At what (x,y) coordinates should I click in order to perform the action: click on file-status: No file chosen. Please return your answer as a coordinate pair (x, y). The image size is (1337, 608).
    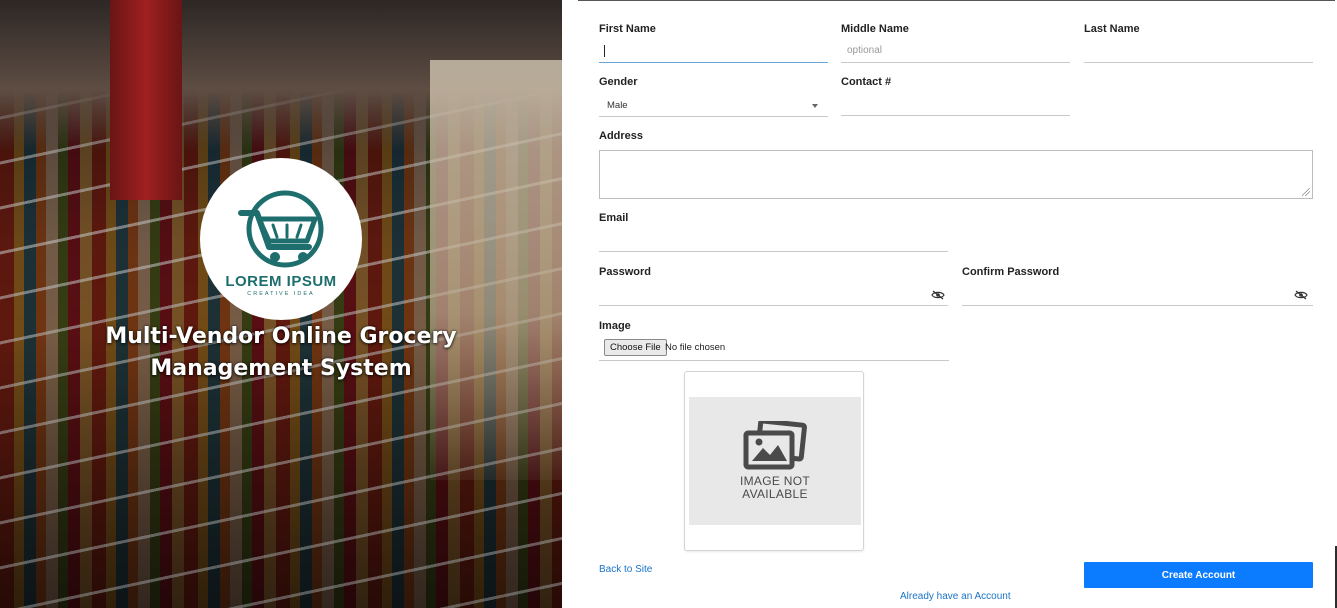
    Looking at the image, I should click on (695, 347).